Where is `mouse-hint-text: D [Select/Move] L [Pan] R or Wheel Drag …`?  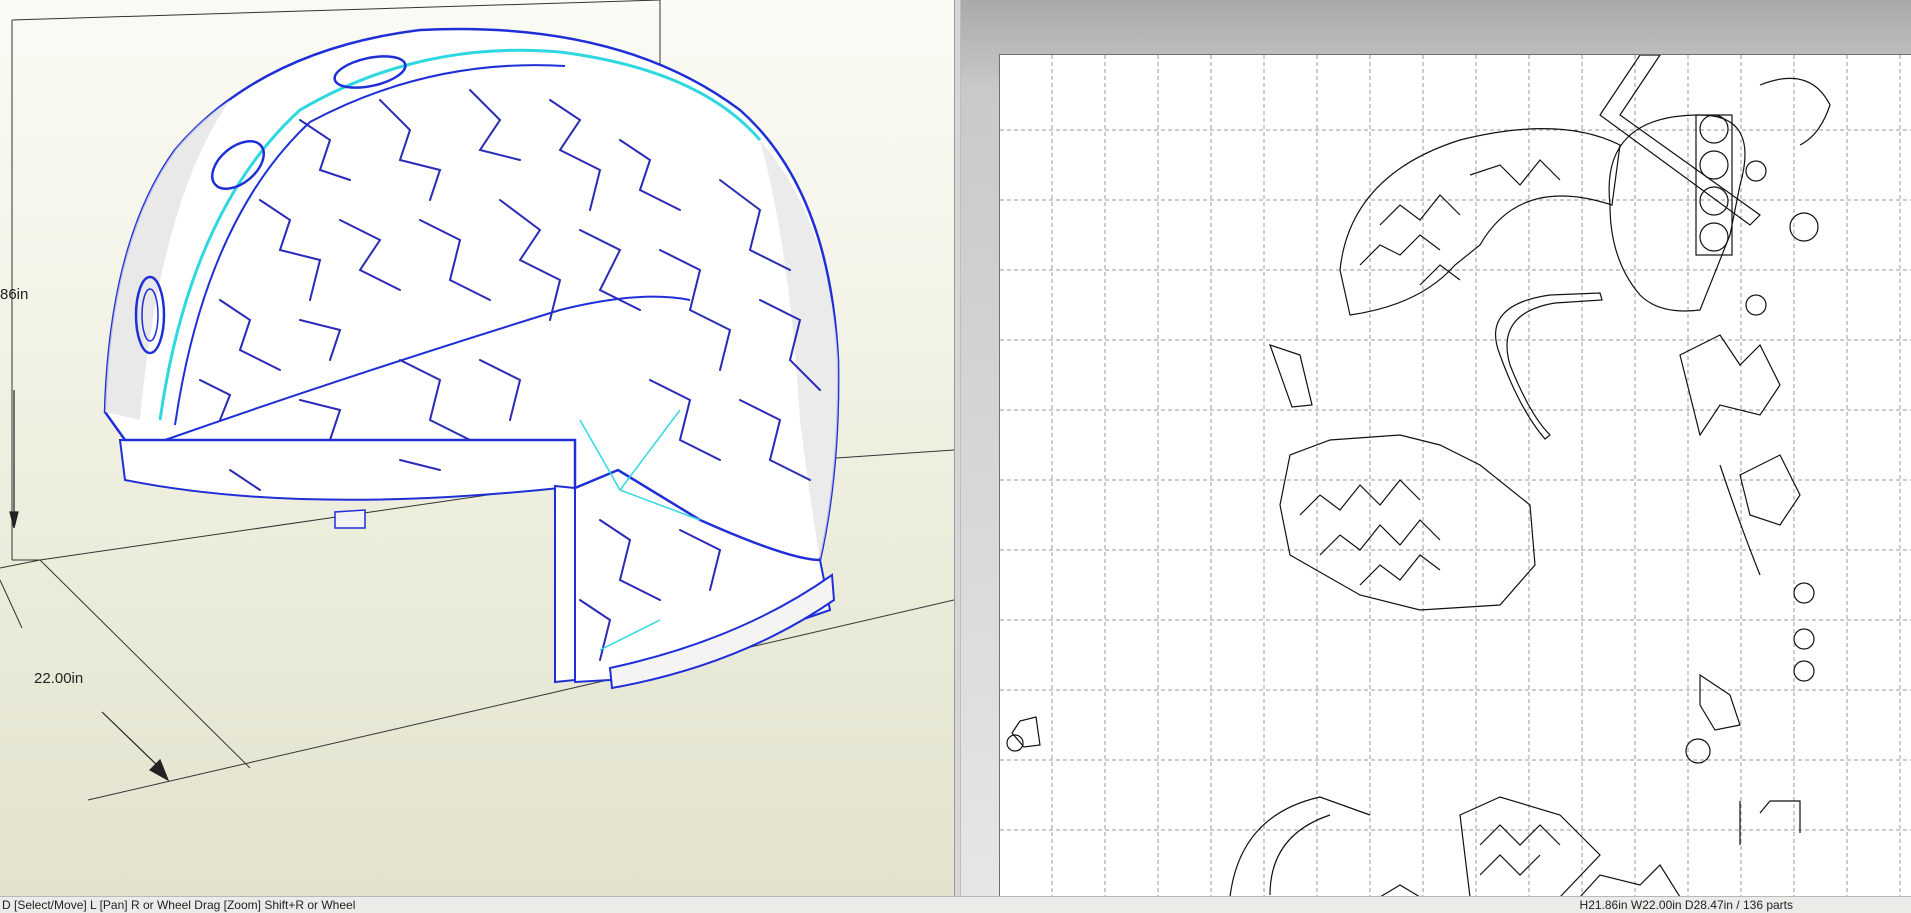 mouse-hint-text: D [Select/Move] L [Pan] R or Wheel Drag … is located at coordinates (179, 905).